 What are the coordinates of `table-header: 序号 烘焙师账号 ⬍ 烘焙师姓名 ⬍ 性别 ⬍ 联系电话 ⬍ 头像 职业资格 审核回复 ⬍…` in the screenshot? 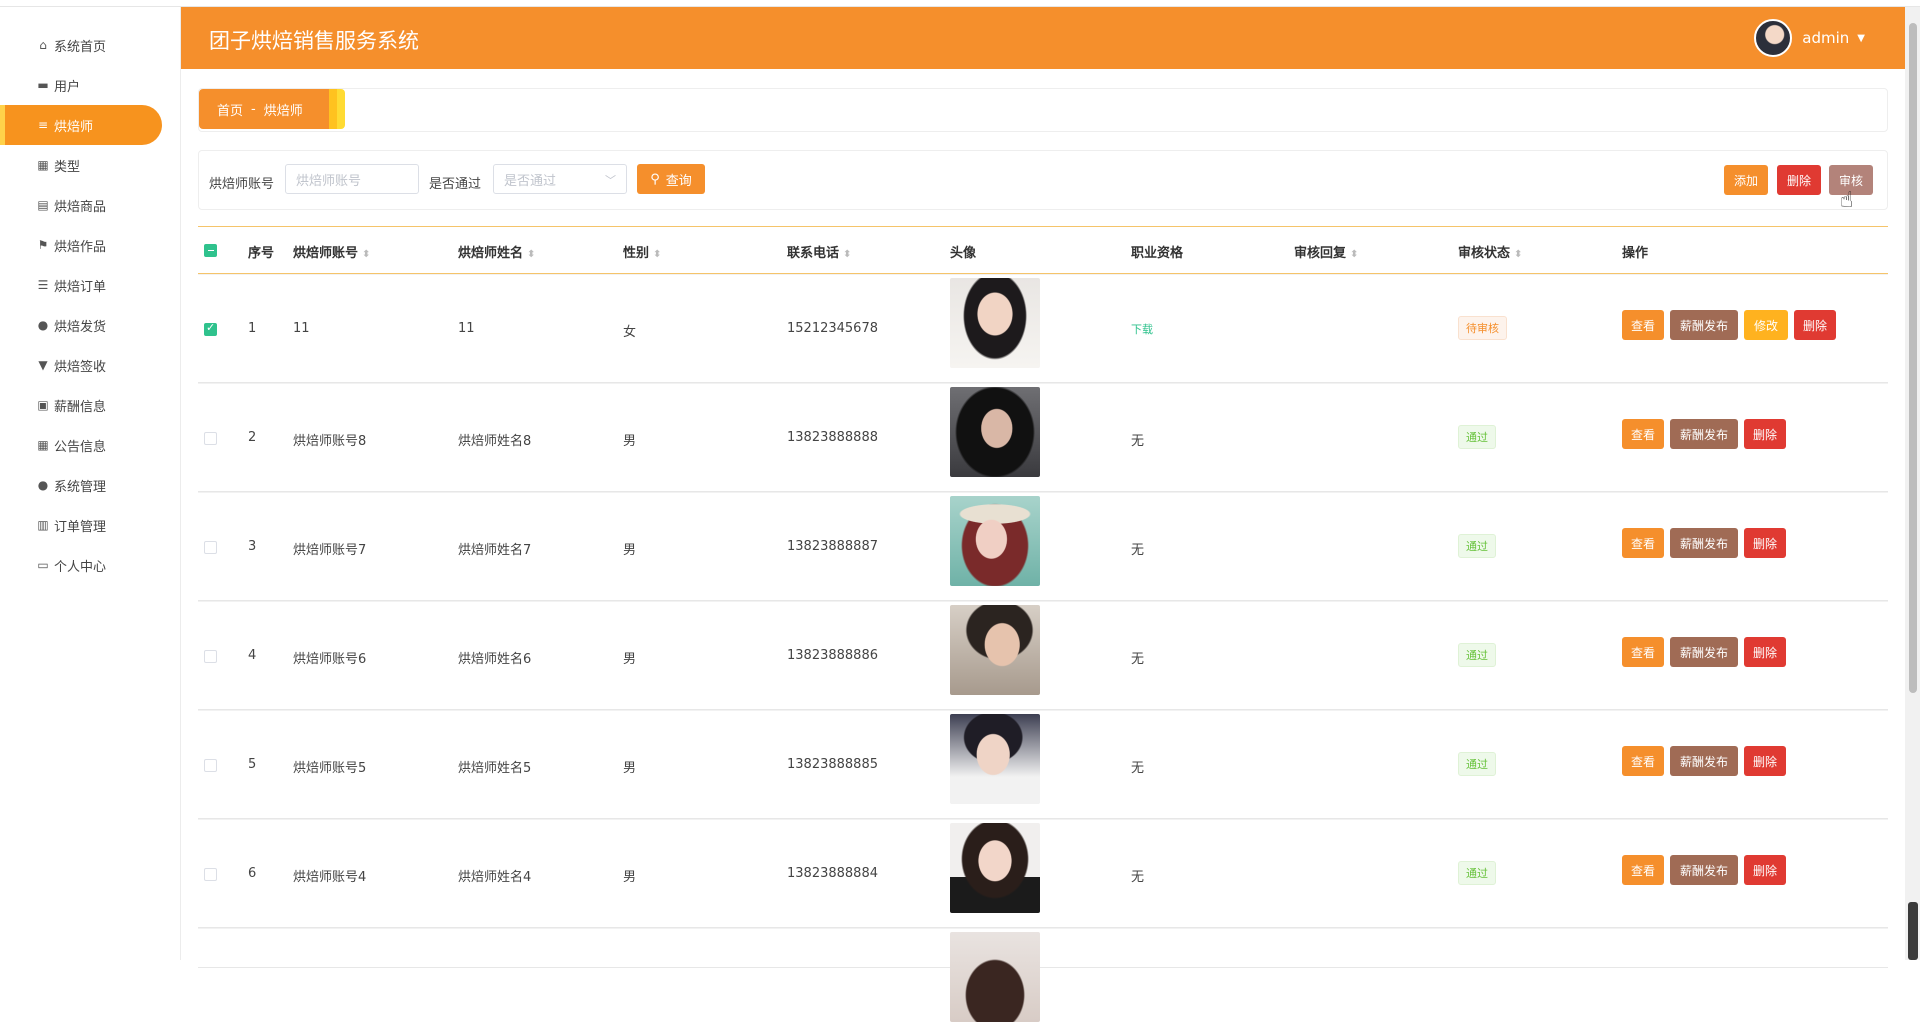 It's located at (1043, 250).